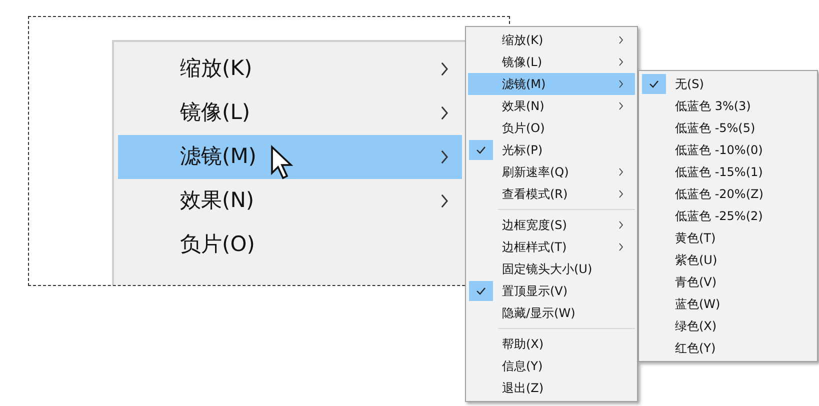 The width and height of the screenshot is (819, 406). I want to click on menu-item: 退出(Z), so click(551, 388).